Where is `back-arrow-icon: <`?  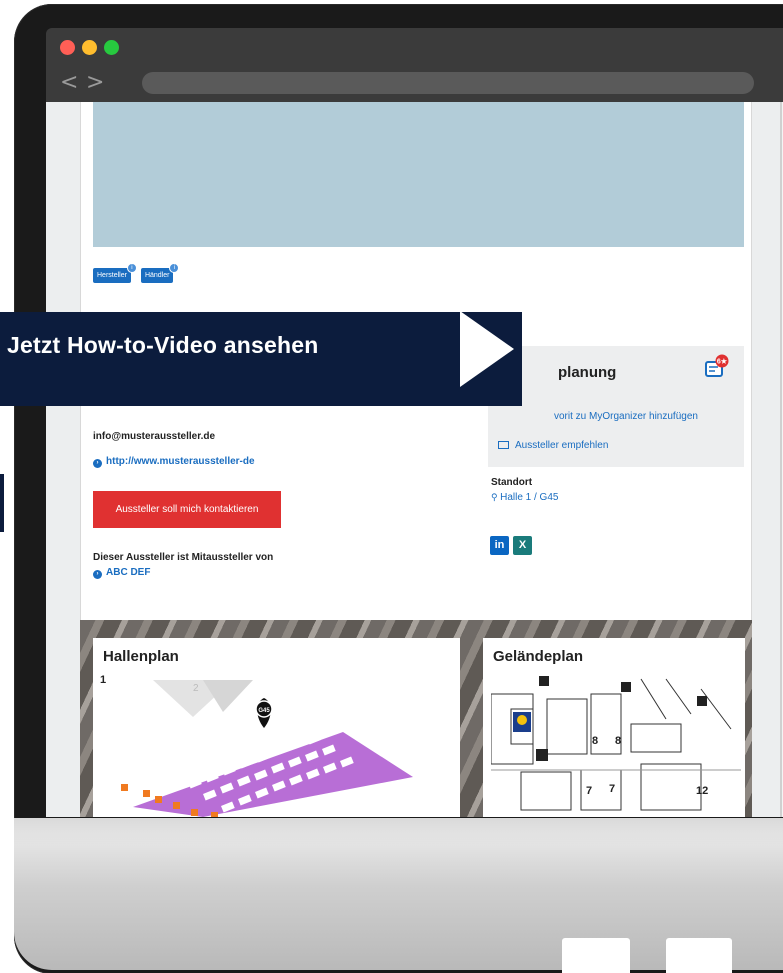
back-arrow-icon: < is located at coordinates (69, 83).